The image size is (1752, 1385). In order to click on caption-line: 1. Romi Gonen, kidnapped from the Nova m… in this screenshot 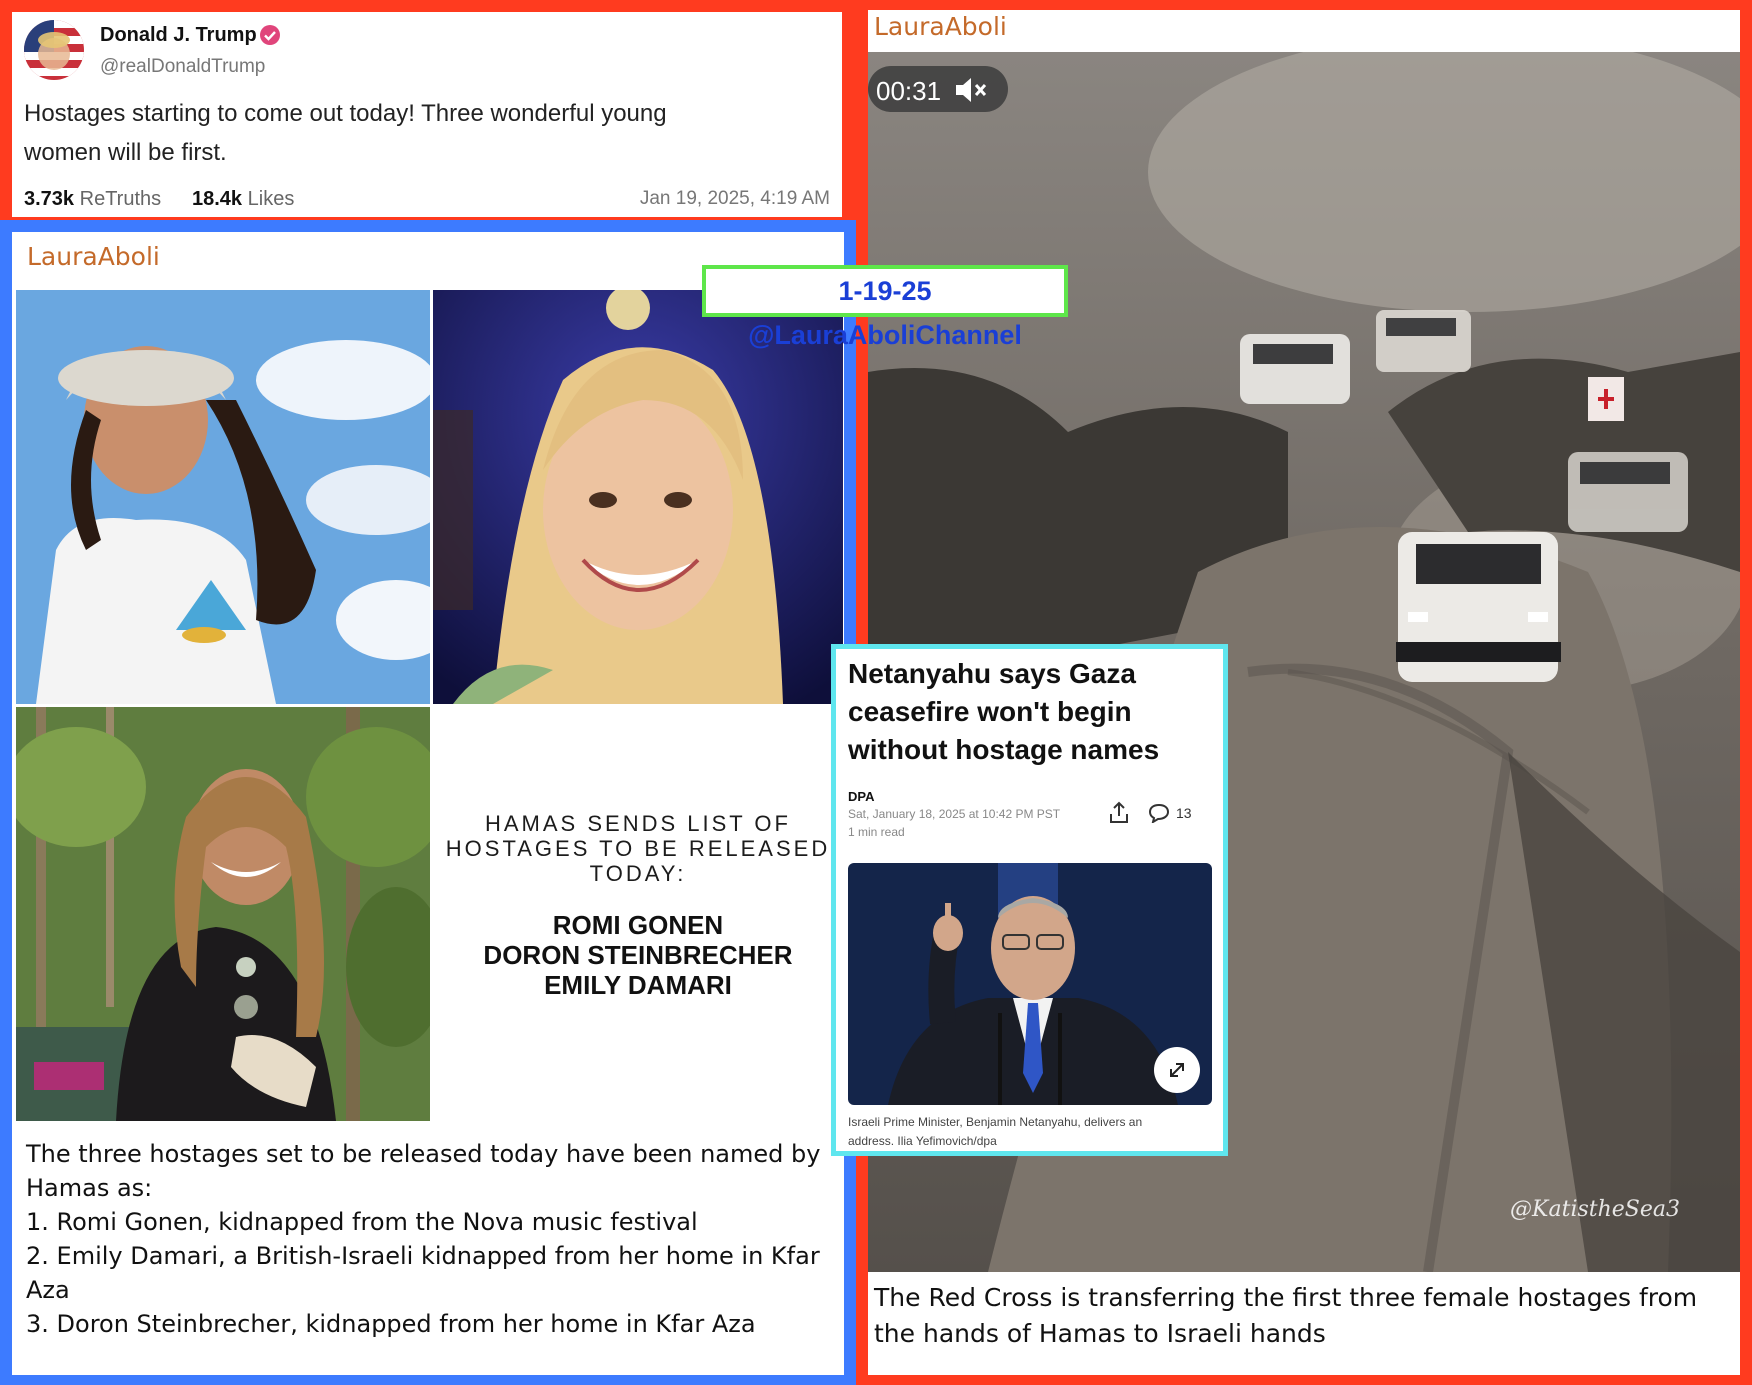, I will do `click(362, 1222)`.